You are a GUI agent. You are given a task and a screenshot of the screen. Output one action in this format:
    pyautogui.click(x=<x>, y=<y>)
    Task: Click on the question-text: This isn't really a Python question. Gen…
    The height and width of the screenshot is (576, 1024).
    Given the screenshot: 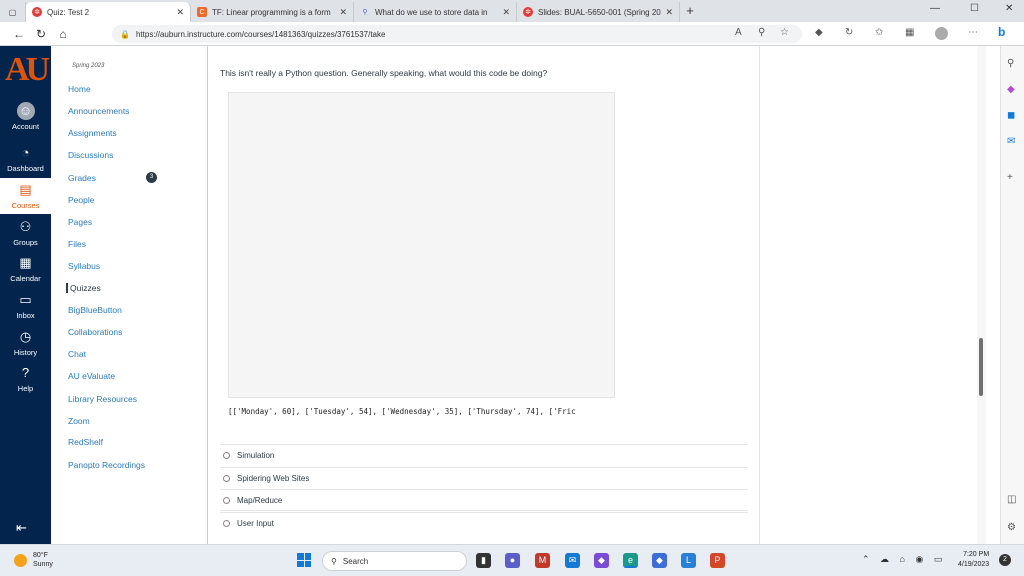 What is the action you would take?
    pyautogui.click(x=384, y=73)
    